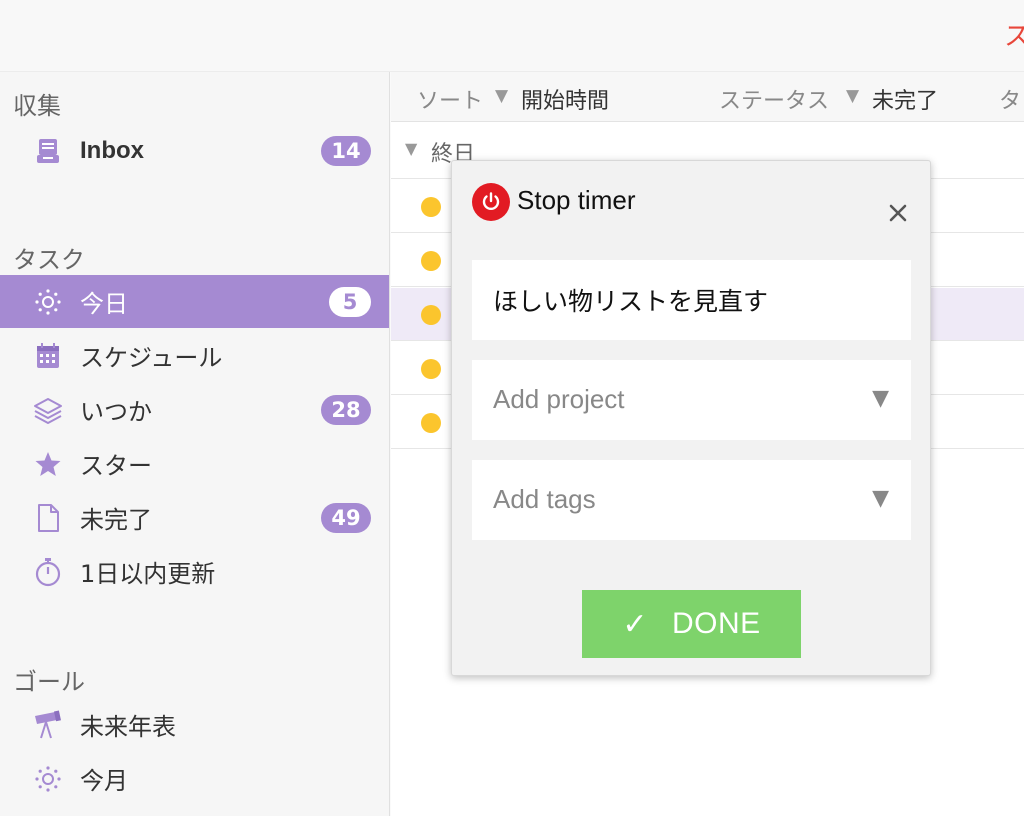 The image size is (1024, 816). Describe the element at coordinates (116, 412) in the screenshot. I see `sidebar-item-label: いつか` at that location.